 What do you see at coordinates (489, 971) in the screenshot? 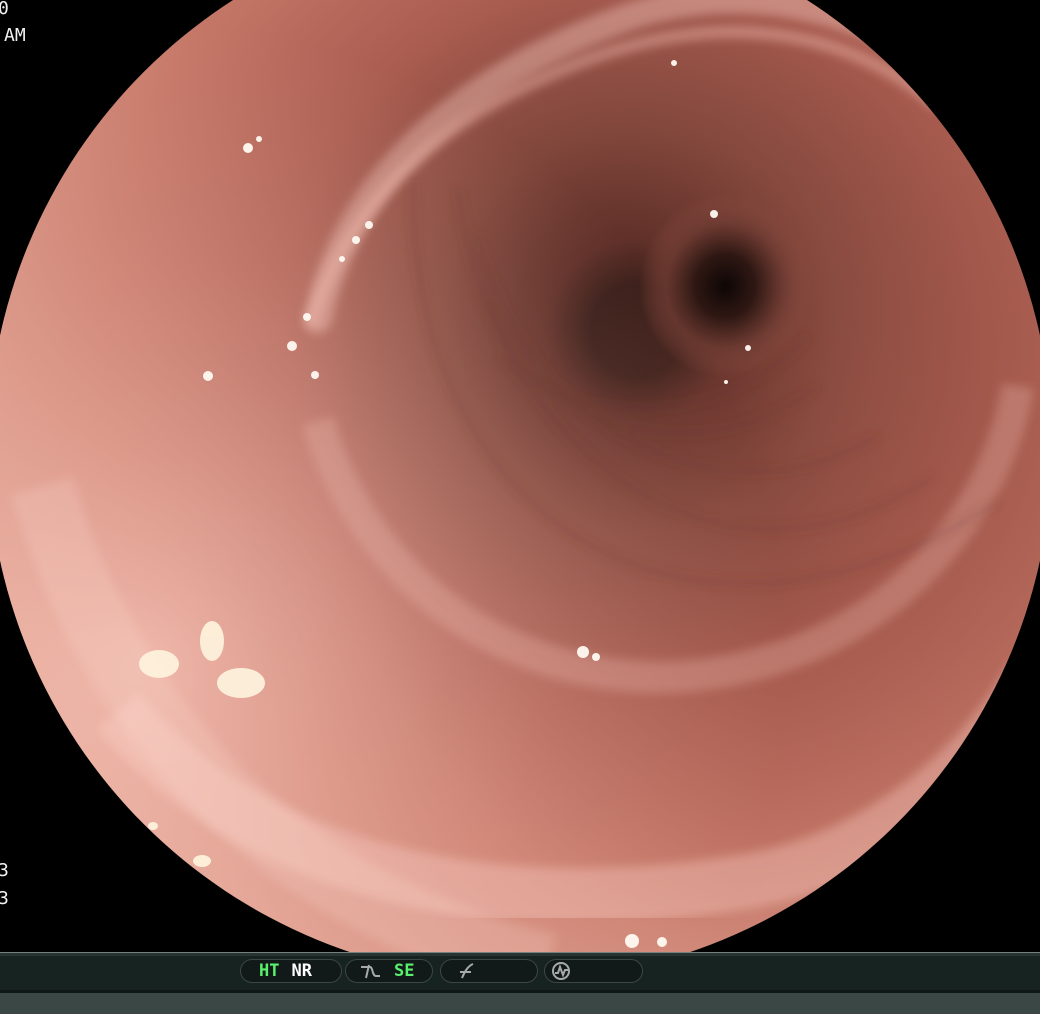
I see `function-status-pill` at bounding box center [489, 971].